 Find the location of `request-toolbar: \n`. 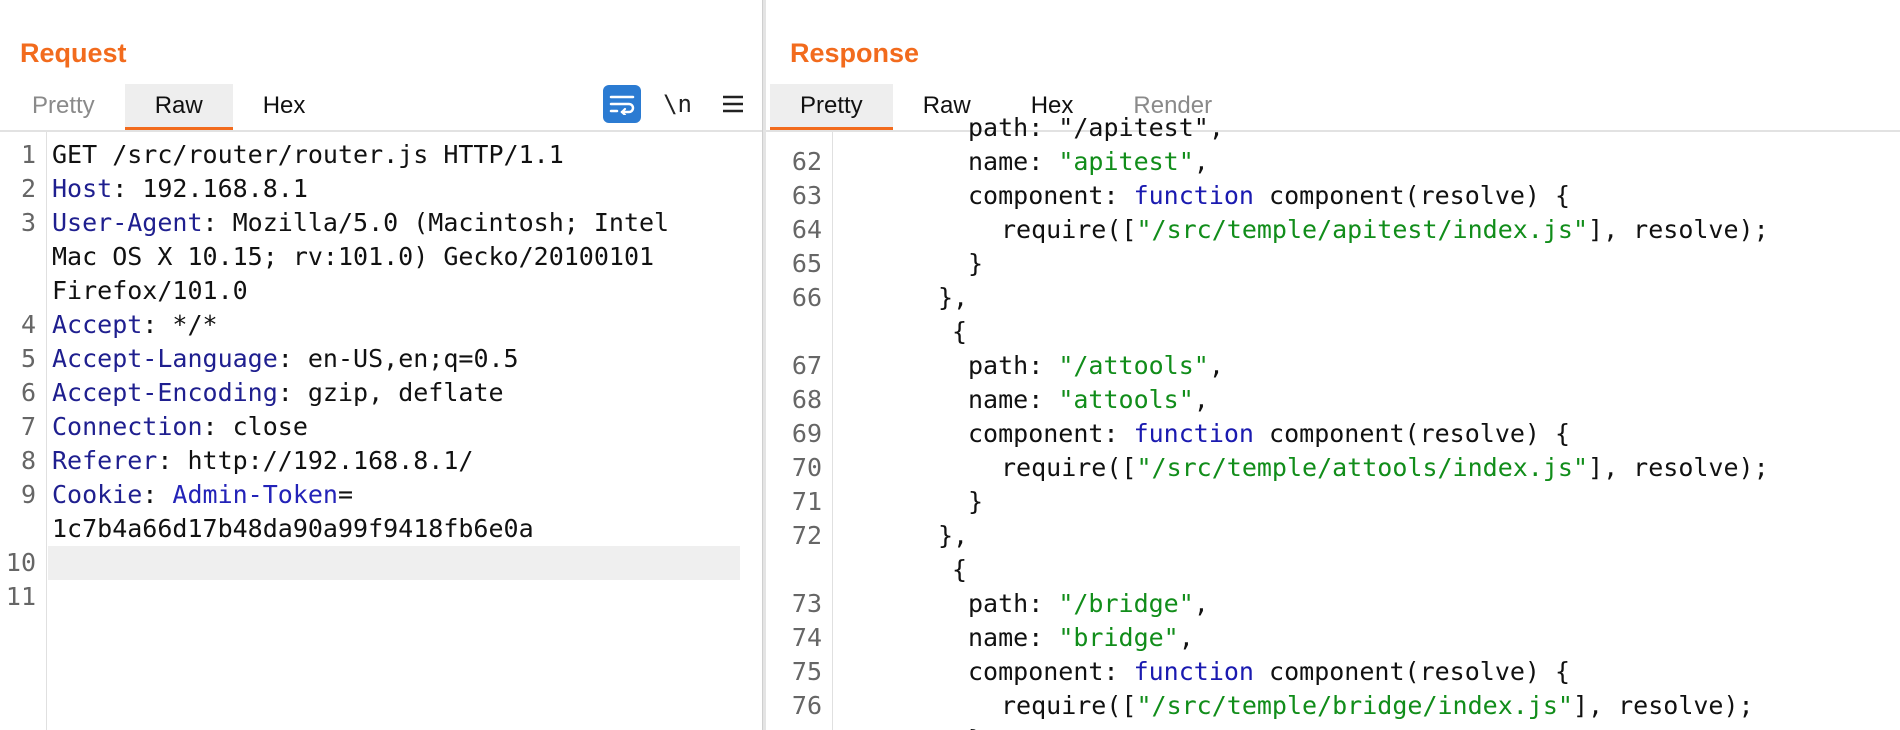

request-toolbar: \n is located at coordinates (677, 104).